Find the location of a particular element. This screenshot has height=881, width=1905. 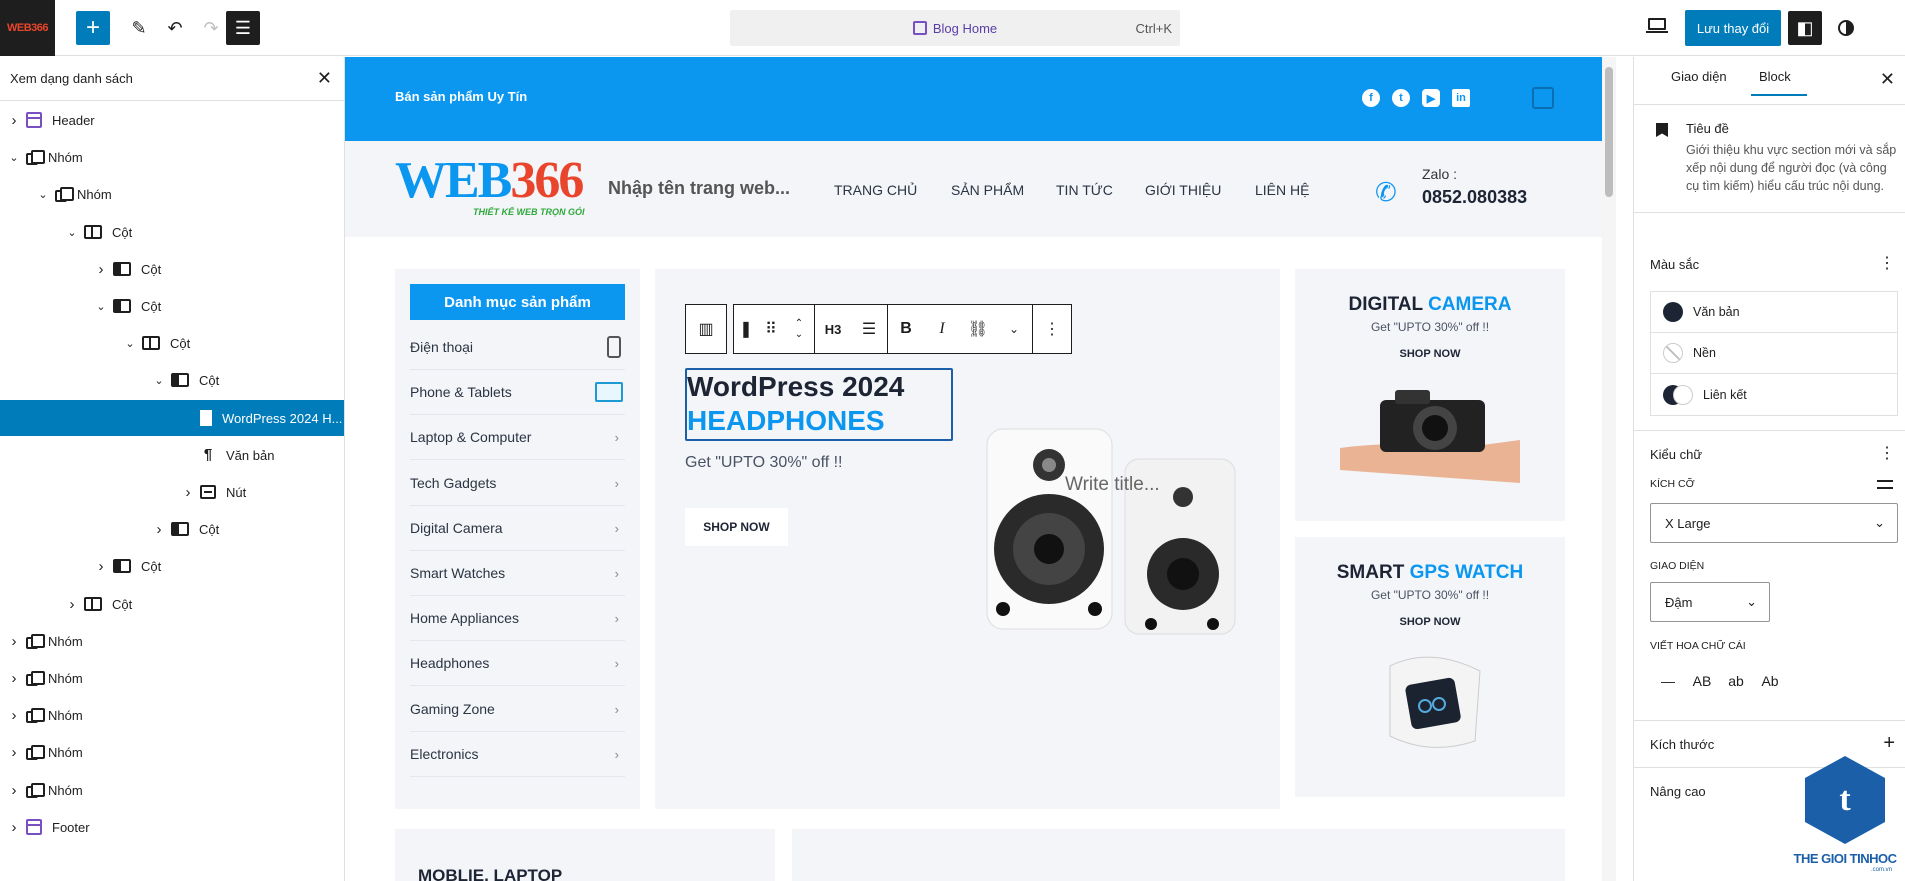

category-item: Digital Camera › is located at coordinates (517, 528).